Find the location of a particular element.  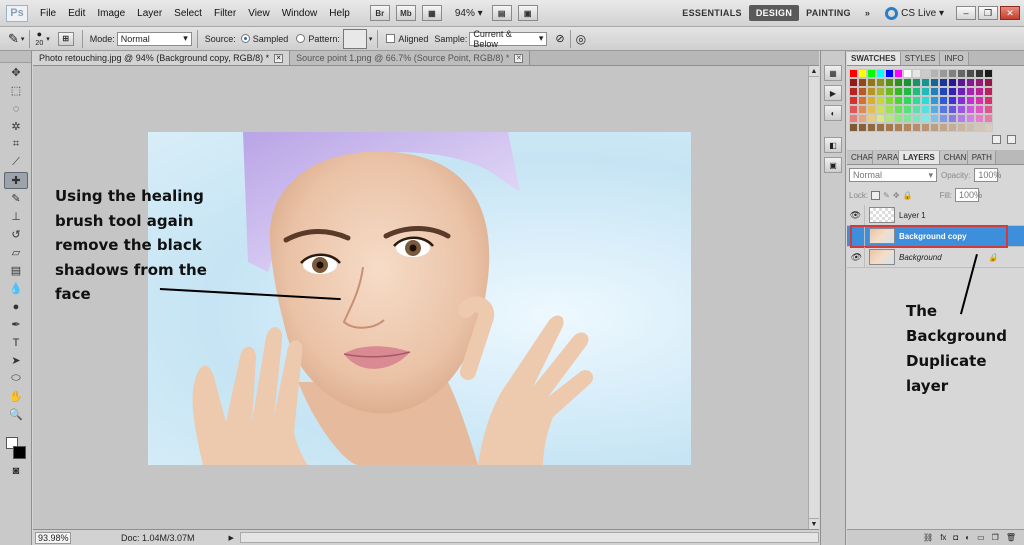

ignore-adjustment-layers-icon: ⊘ is located at coordinates (559, 38).